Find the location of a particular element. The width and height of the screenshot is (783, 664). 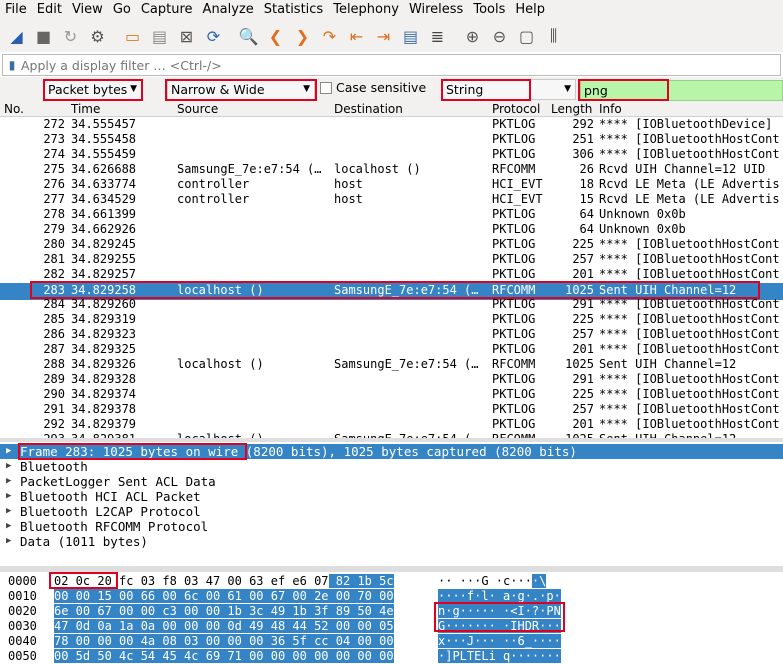

packet-cell-time: 34.829257 is located at coordinates (104, 274).